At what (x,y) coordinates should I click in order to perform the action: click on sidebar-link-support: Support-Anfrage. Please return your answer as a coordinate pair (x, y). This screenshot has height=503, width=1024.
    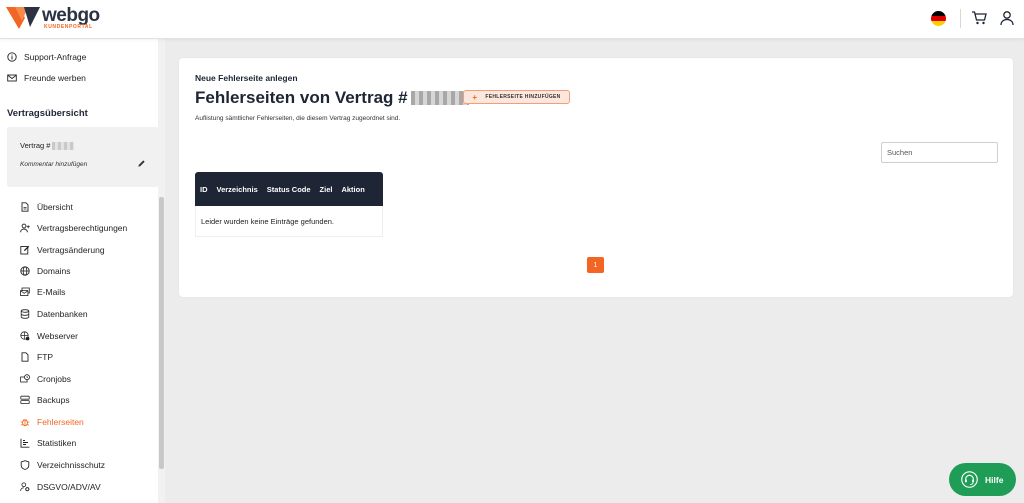
    Looking at the image, I should click on (46, 57).